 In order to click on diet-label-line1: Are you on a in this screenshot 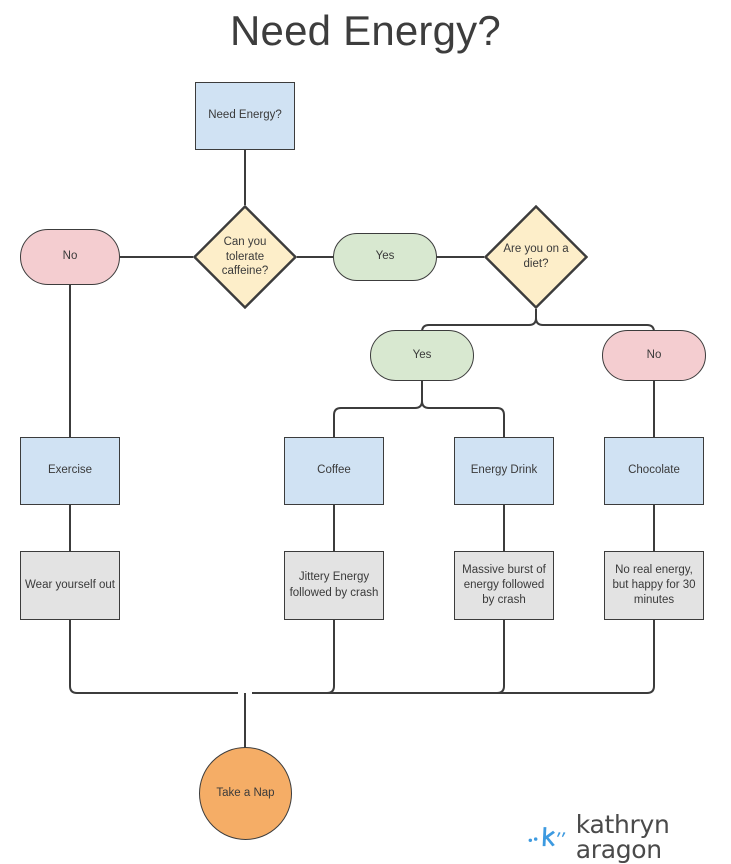, I will do `click(536, 249)`.